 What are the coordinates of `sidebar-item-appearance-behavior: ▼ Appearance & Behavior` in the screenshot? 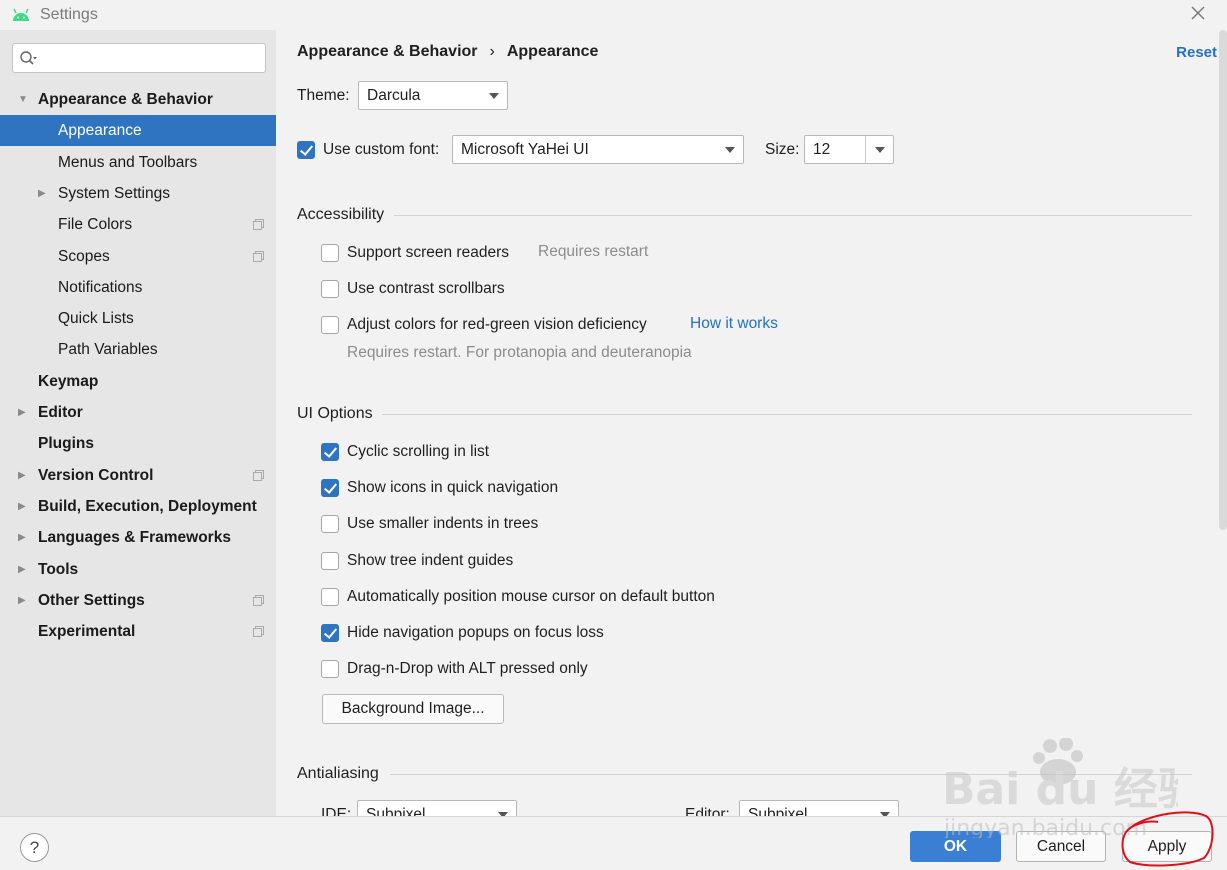 It's located at (138, 99).